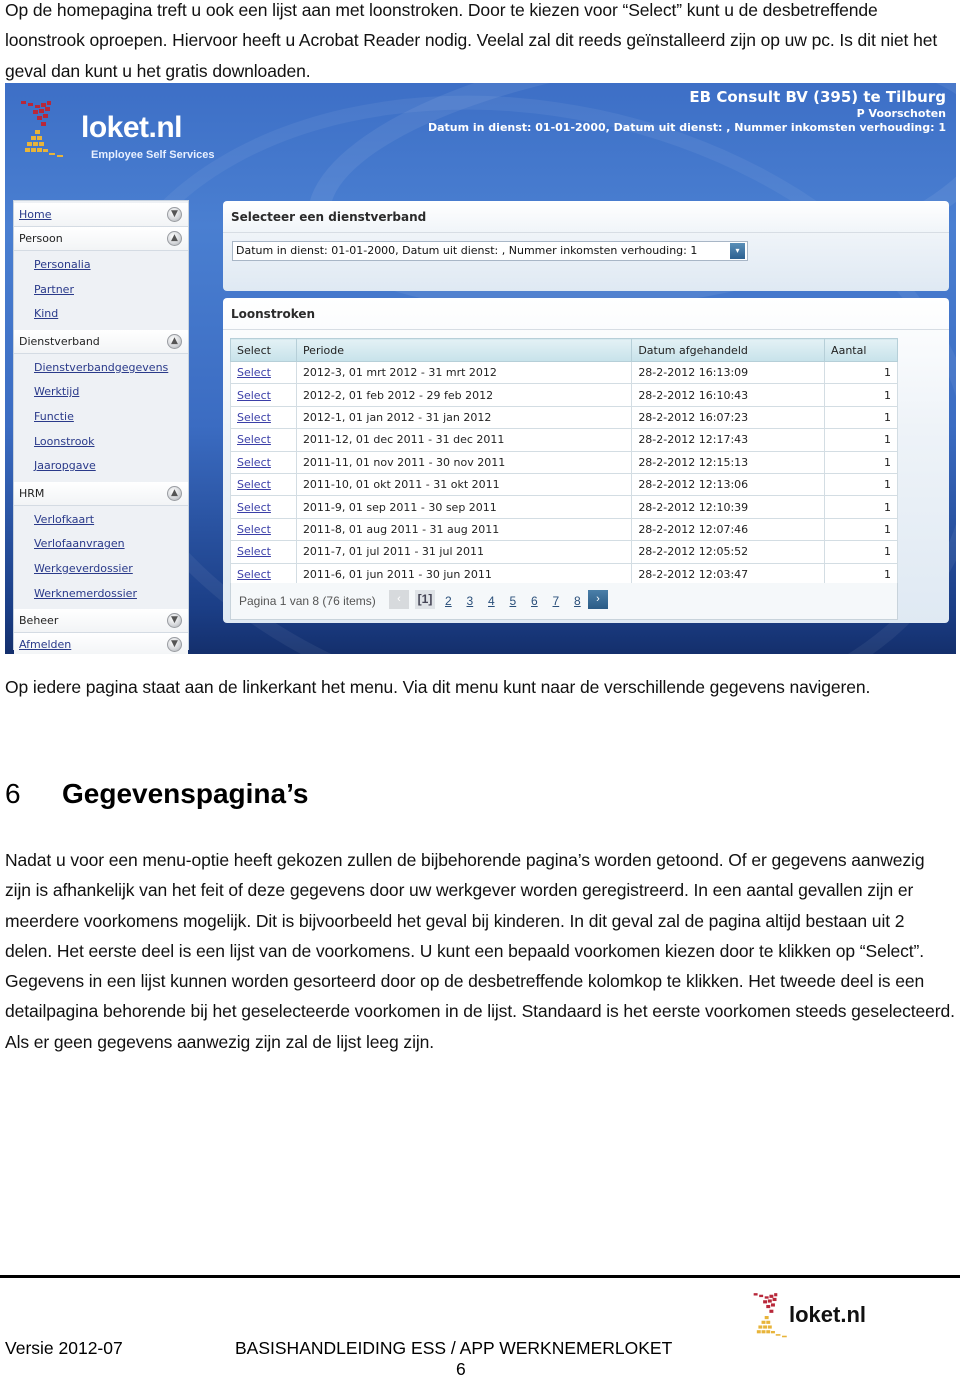 The height and width of the screenshot is (1379, 960). I want to click on section-heading: 6 Gegevenspagina’s, so click(156, 794).